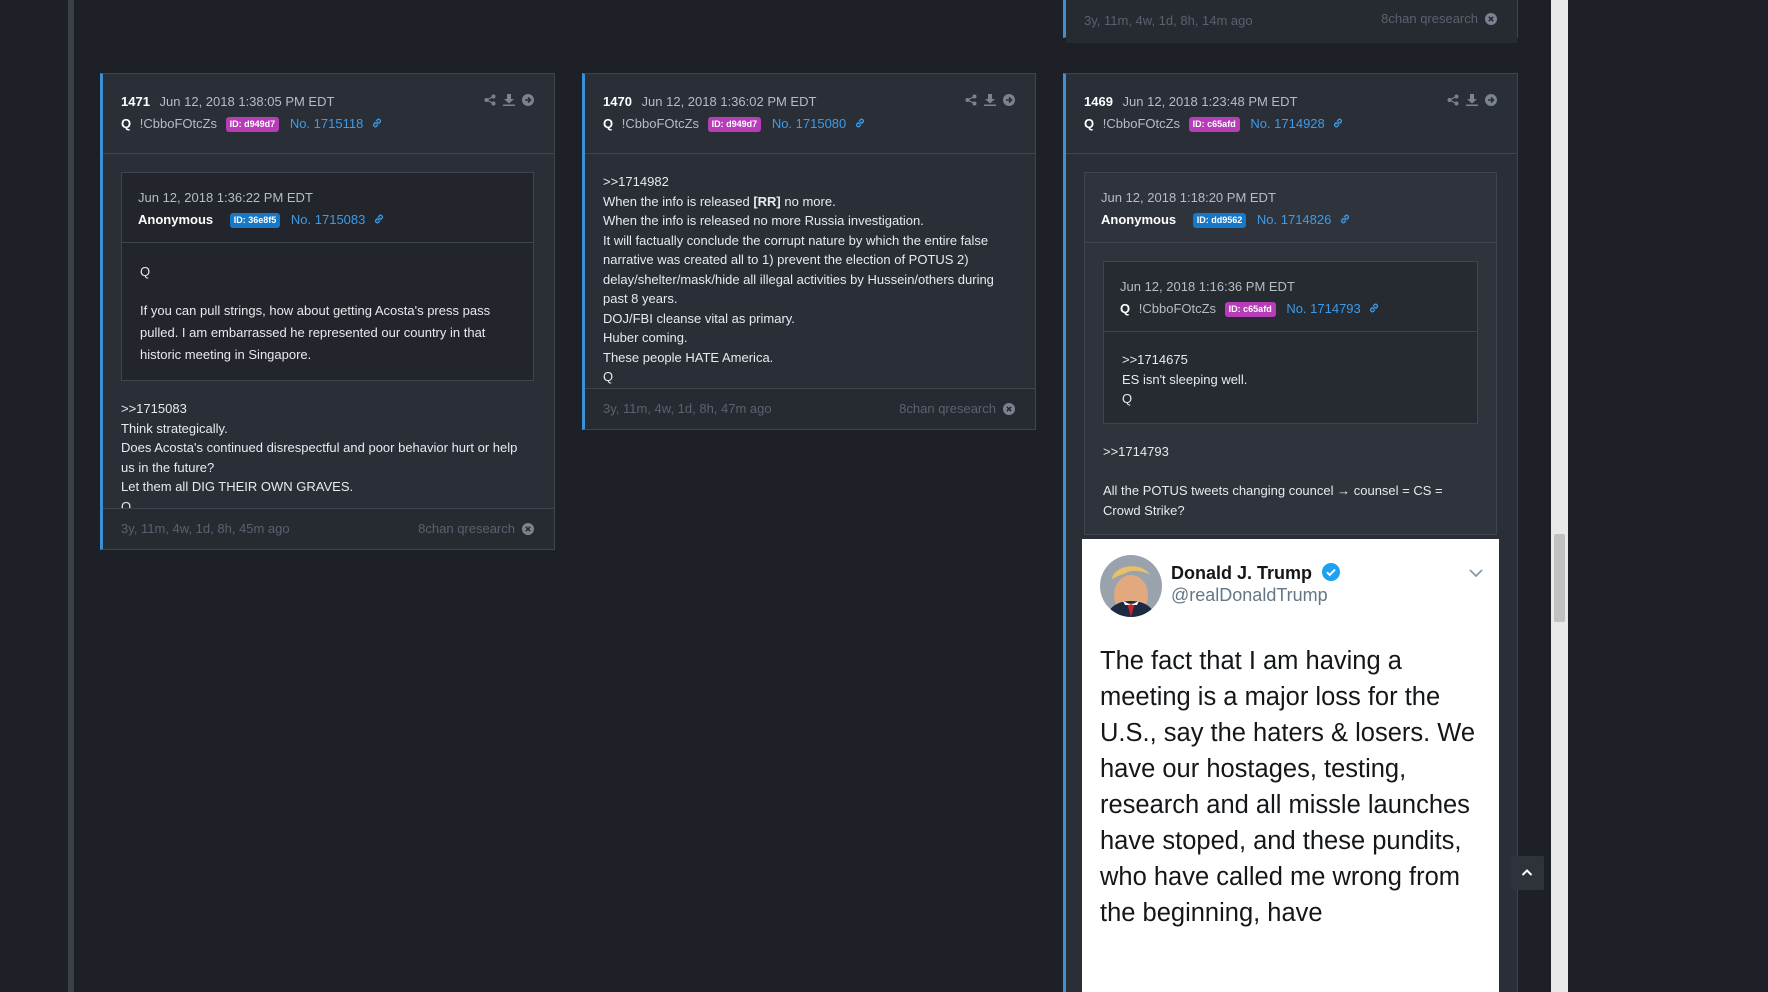  What do you see at coordinates (1219, 220) in the screenshot?
I see `id-badge: ID: dd9562` at bounding box center [1219, 220].